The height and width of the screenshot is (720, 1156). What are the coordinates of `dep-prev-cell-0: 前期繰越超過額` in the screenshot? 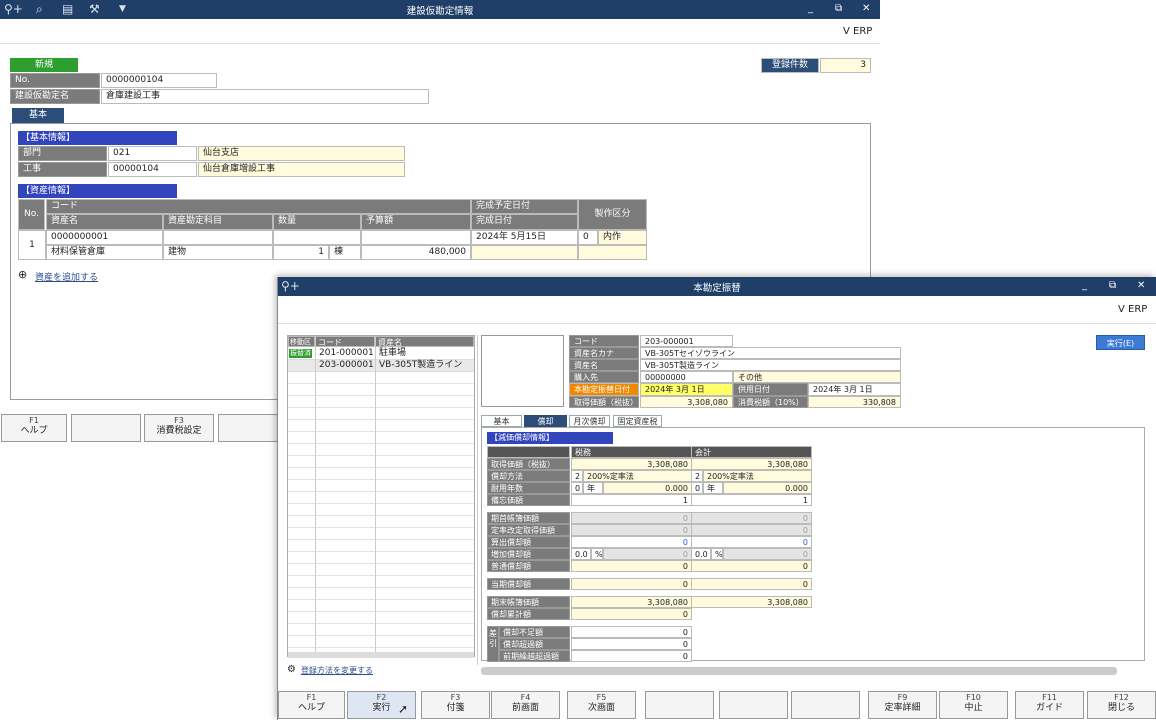 It's located at (534, 656).